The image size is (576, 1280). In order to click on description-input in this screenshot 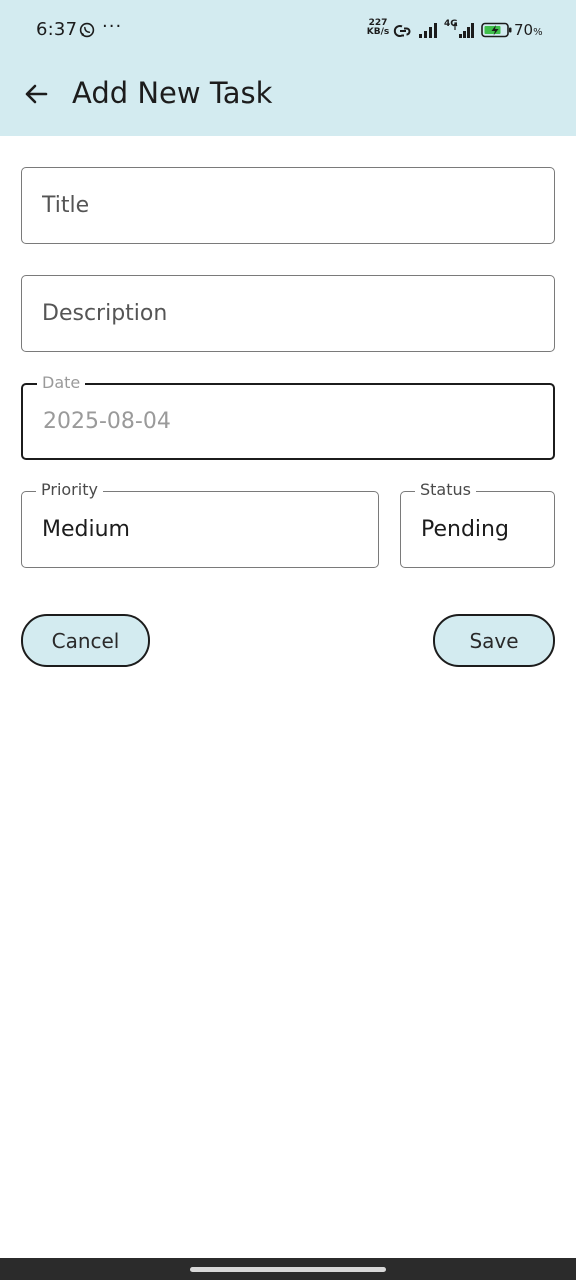, I will do `click(288, 313)`.